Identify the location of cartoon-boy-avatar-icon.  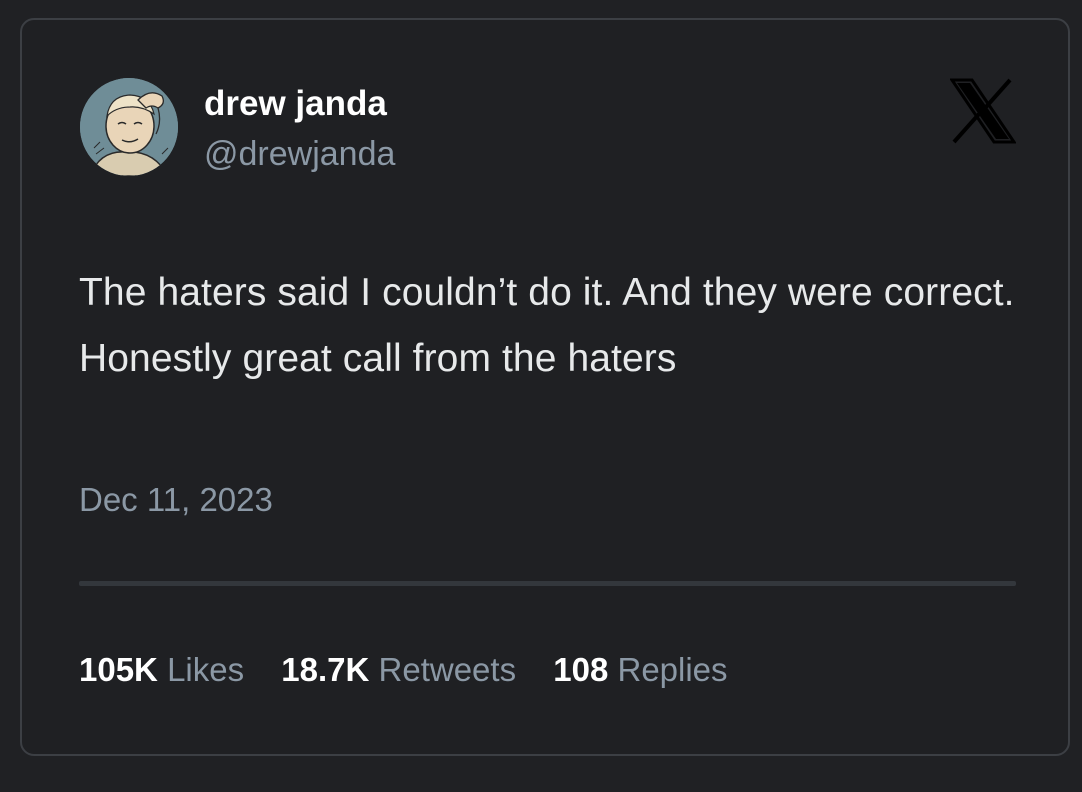
(129, 127).